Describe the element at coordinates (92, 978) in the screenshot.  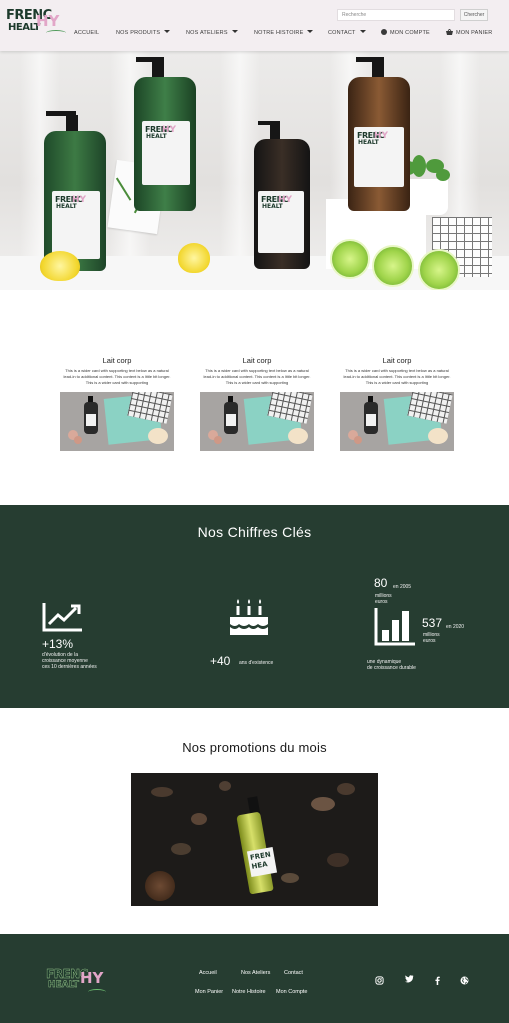
I see `footer-logo-accent: HY` at that location.